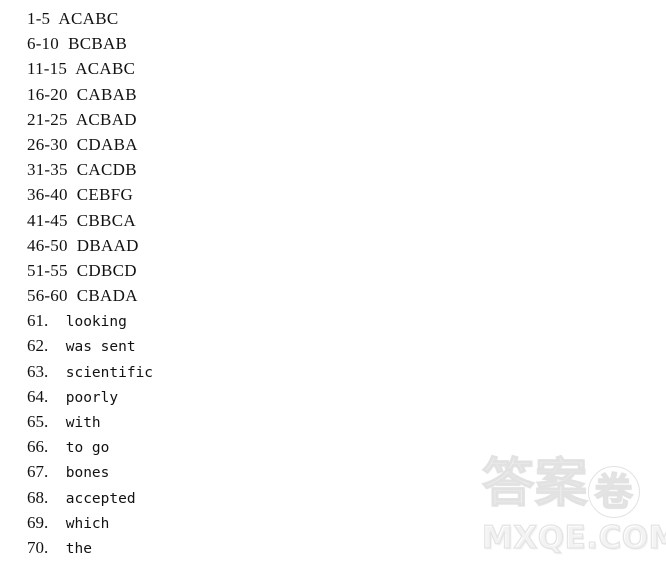 Image resolution: width=666 pixels, height=565 pixels. I want to click on answer-range-label: 1-5, so click(39, 18).